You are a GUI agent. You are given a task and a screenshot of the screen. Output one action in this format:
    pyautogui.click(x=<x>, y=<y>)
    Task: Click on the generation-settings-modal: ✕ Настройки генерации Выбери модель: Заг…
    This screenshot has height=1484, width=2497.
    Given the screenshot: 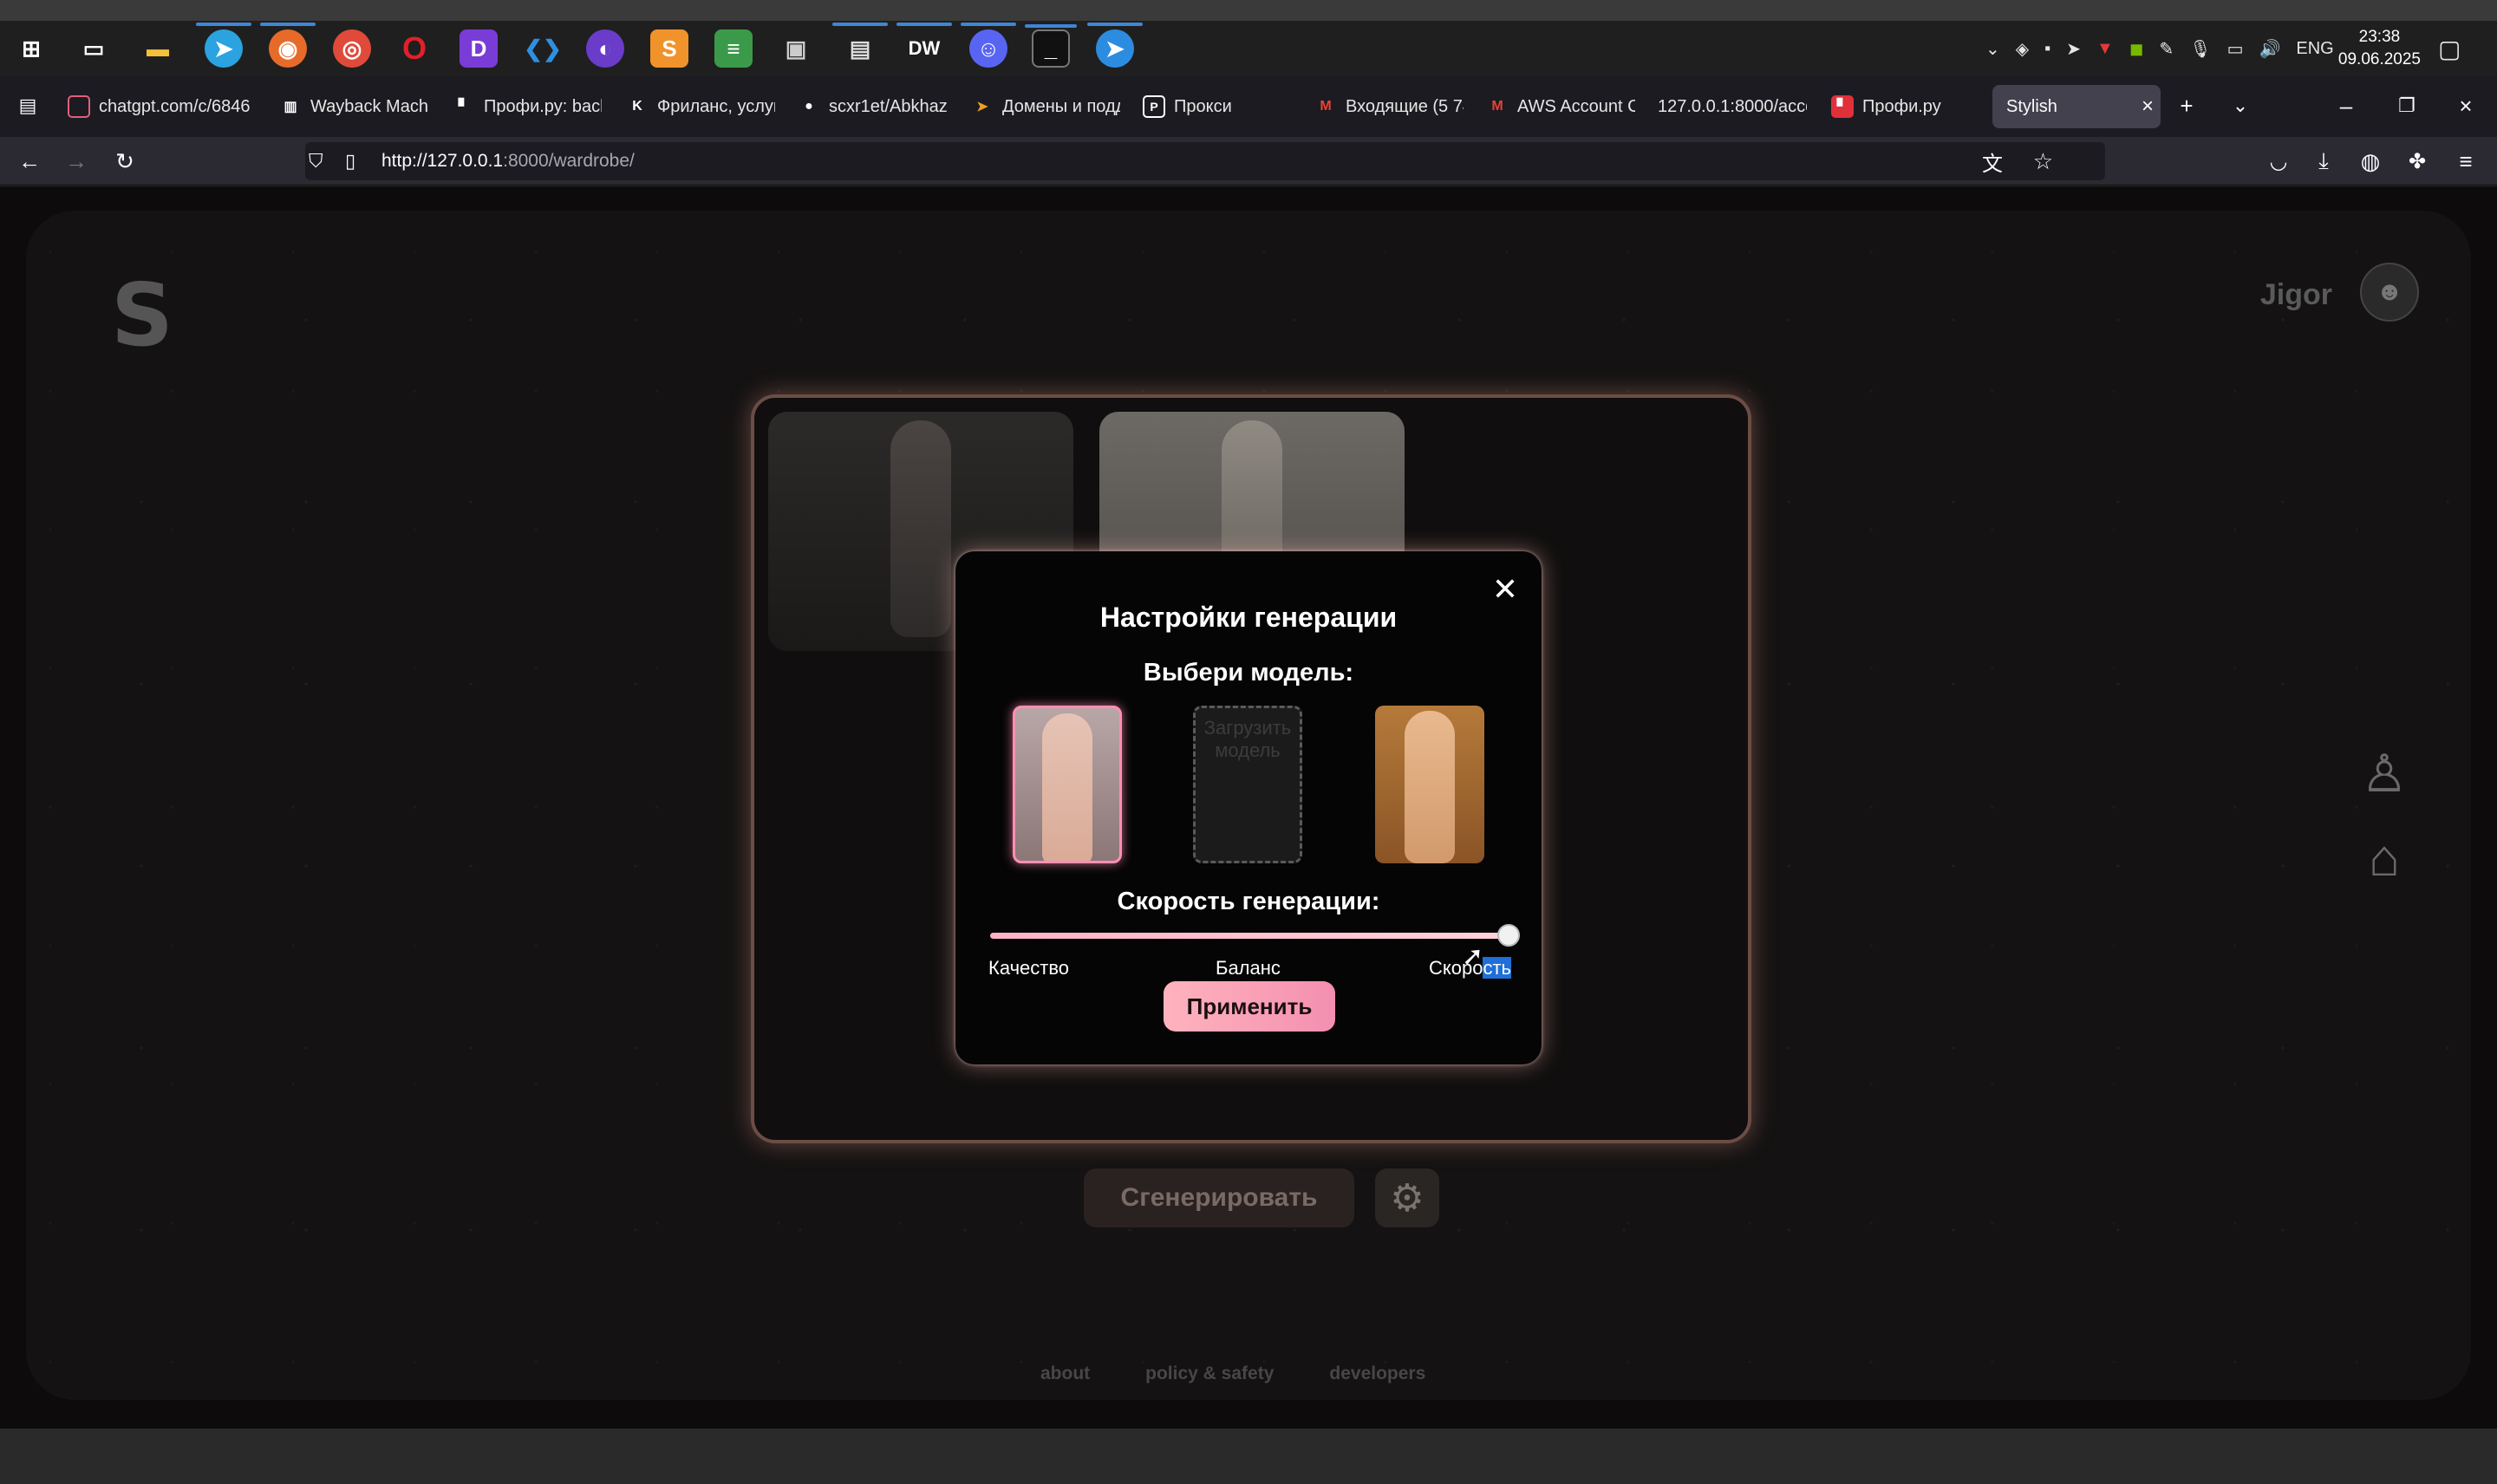 What is the action you would take?
    pyautogui.click(x=1248, y=807)
    